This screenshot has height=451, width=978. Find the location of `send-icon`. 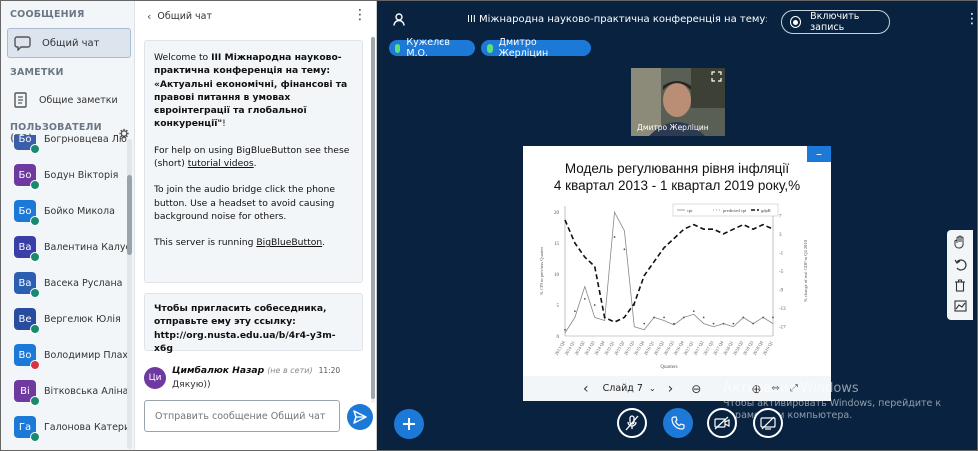

send-icon is located at coordinates (360, 417).